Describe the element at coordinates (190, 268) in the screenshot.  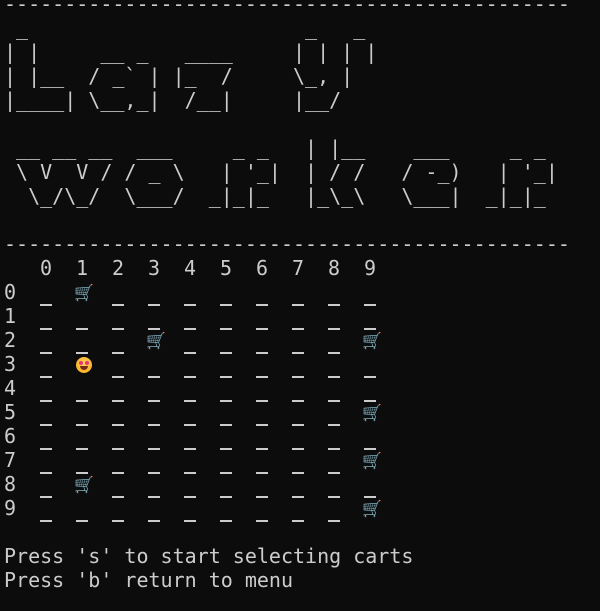
I see `column-label: 4` at that location.